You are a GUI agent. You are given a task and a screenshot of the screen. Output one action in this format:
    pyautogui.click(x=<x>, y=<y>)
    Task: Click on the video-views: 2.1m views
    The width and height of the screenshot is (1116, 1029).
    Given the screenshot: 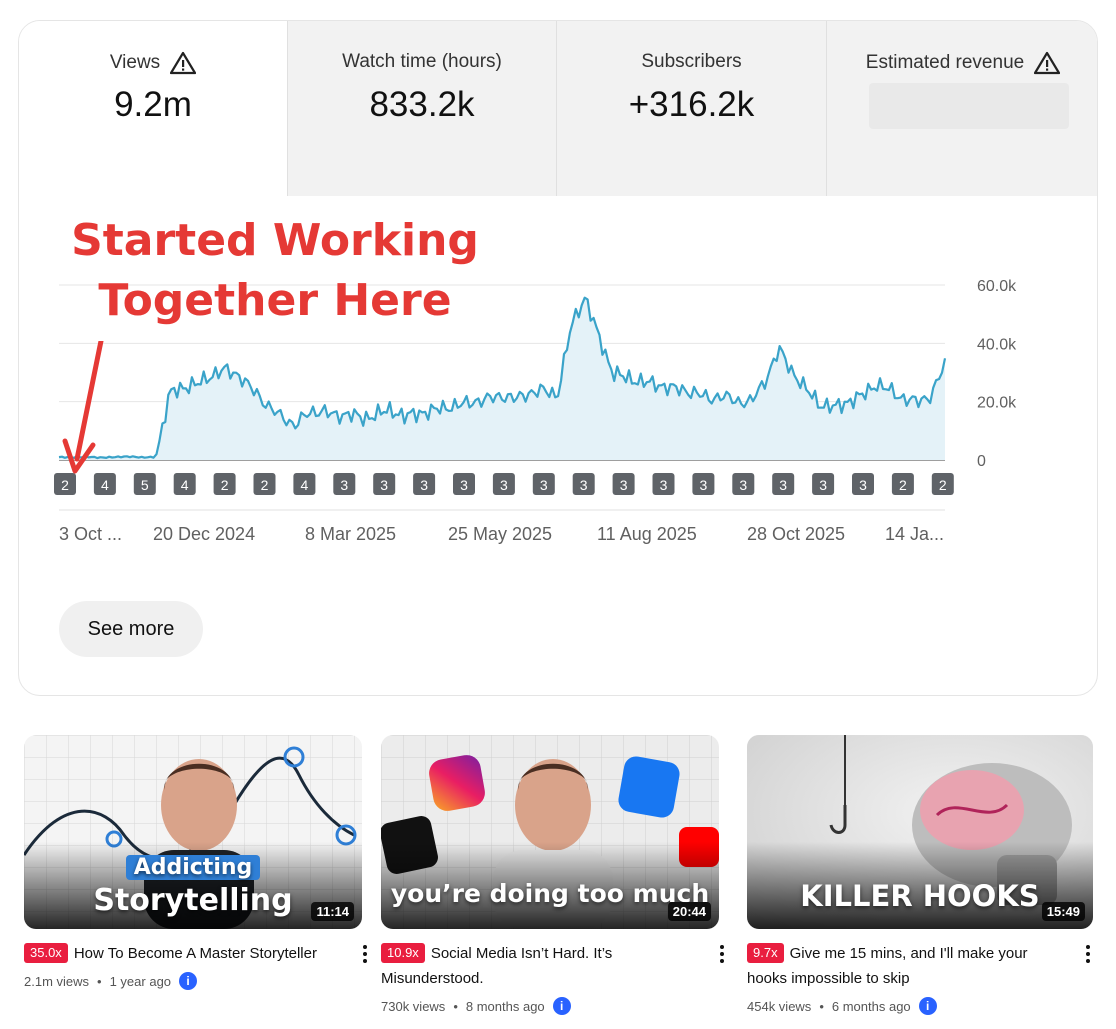 What is the action you would take?
    pyautogui.click(x=57, y=981)
    